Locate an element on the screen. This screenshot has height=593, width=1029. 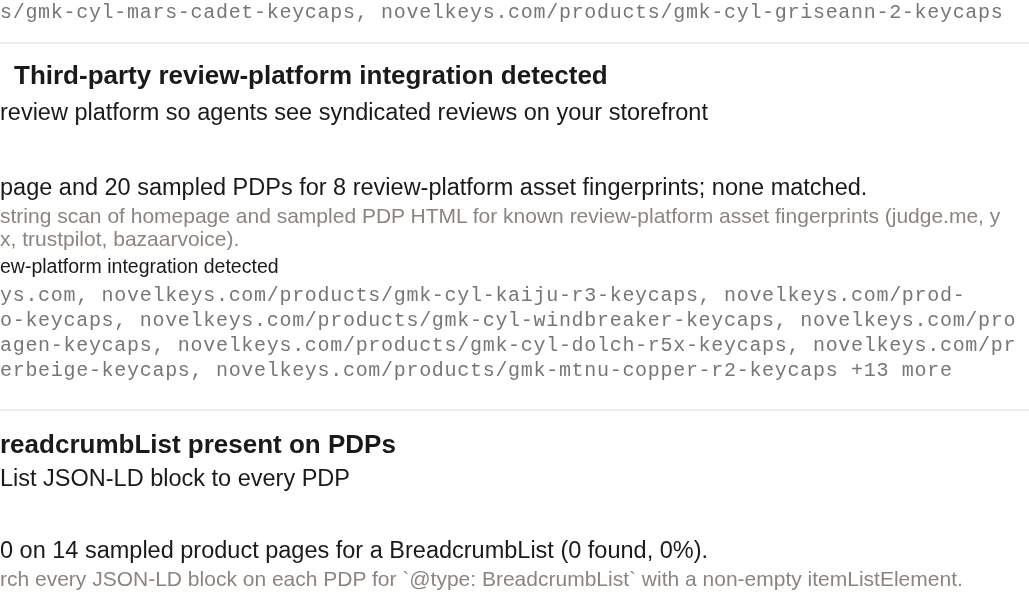
evidence-url-list: erbeige-keycaps, novelkeys.com/products/gmk-mtnu-copper-r2-keycaps +13 more is located at coordinates (514, 370).